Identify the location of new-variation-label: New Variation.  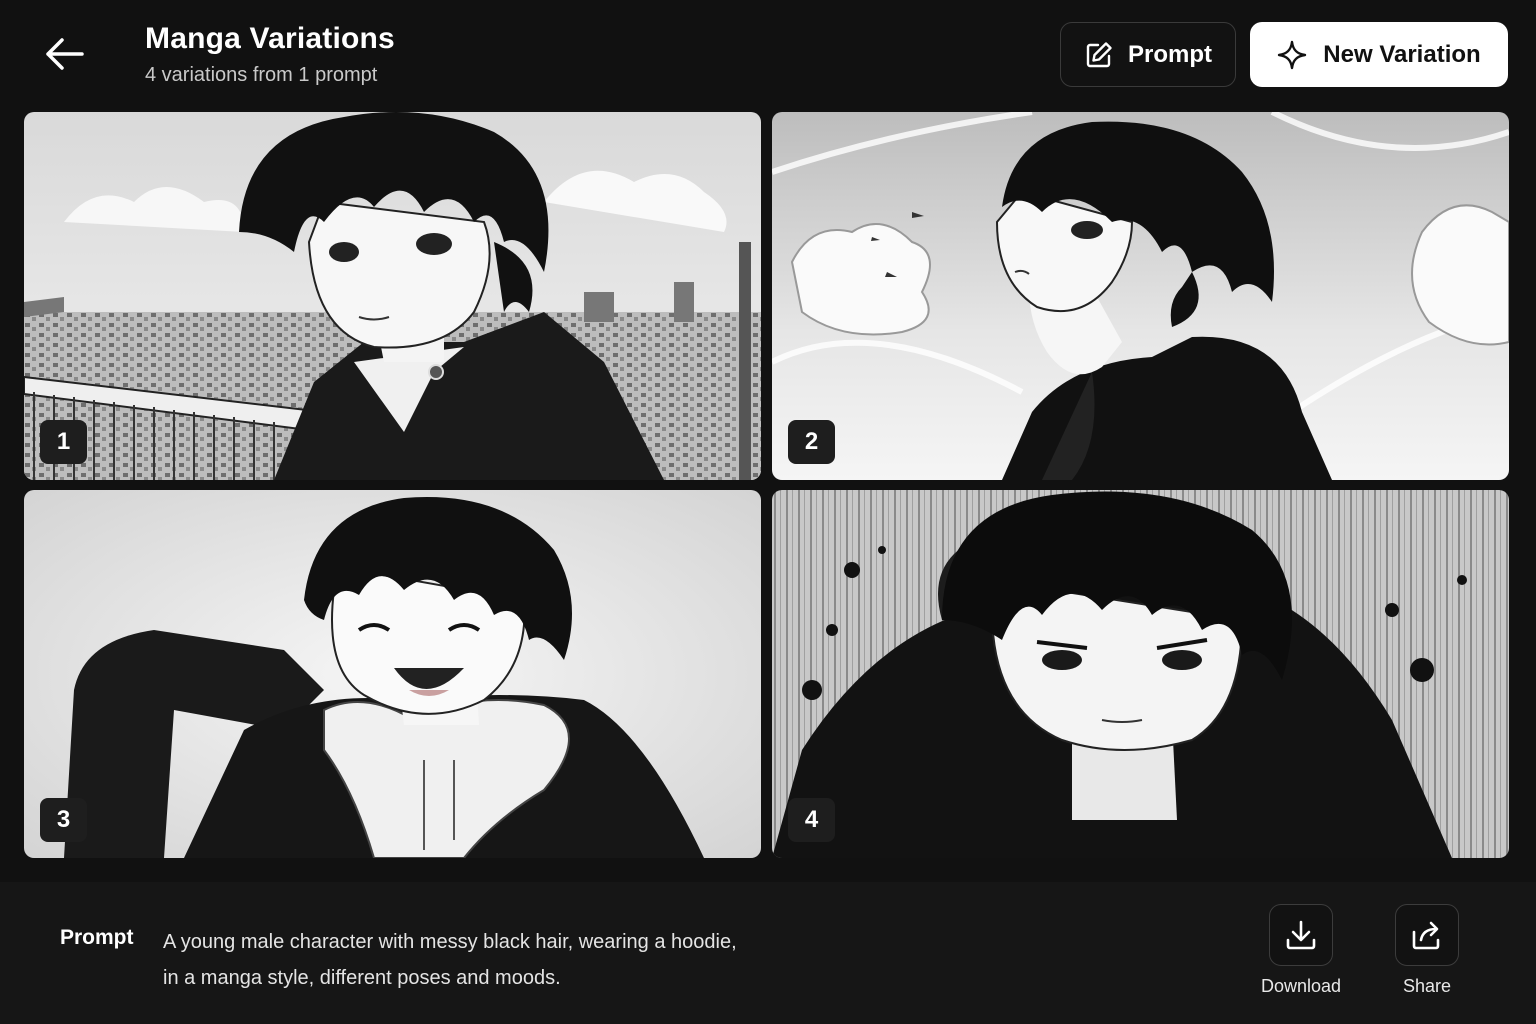
(1402, 54).